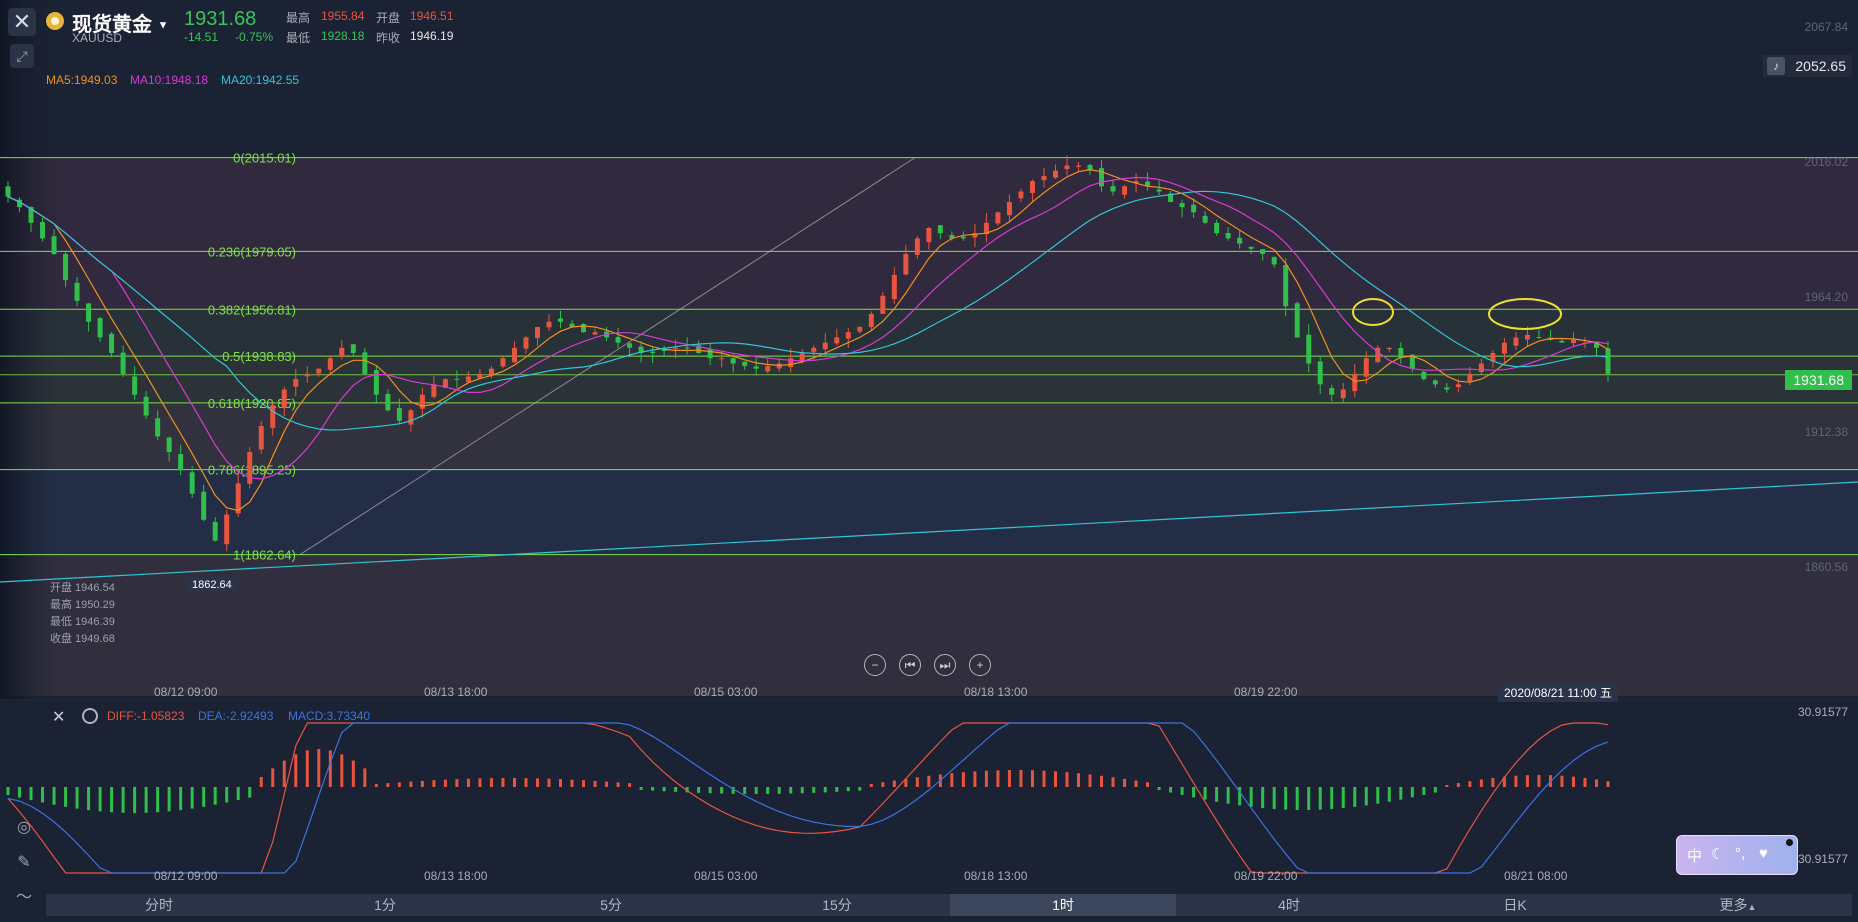 The width and height of the screenshot is (1858, 922). Describe the element at coordinates (1063, 905) in the screenshot. I see `timeframe-tab-4: 1时` at that location.